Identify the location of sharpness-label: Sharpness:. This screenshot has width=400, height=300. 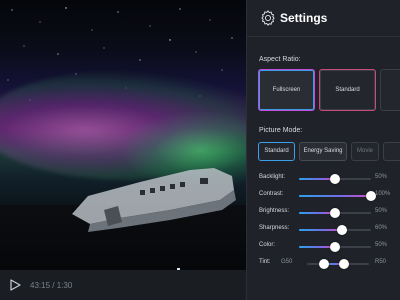
(274, 228).